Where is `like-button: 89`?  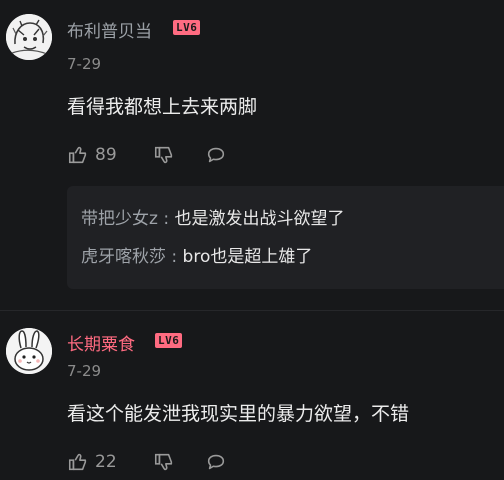
like-button: 89 is located at coordinates (92, 155).